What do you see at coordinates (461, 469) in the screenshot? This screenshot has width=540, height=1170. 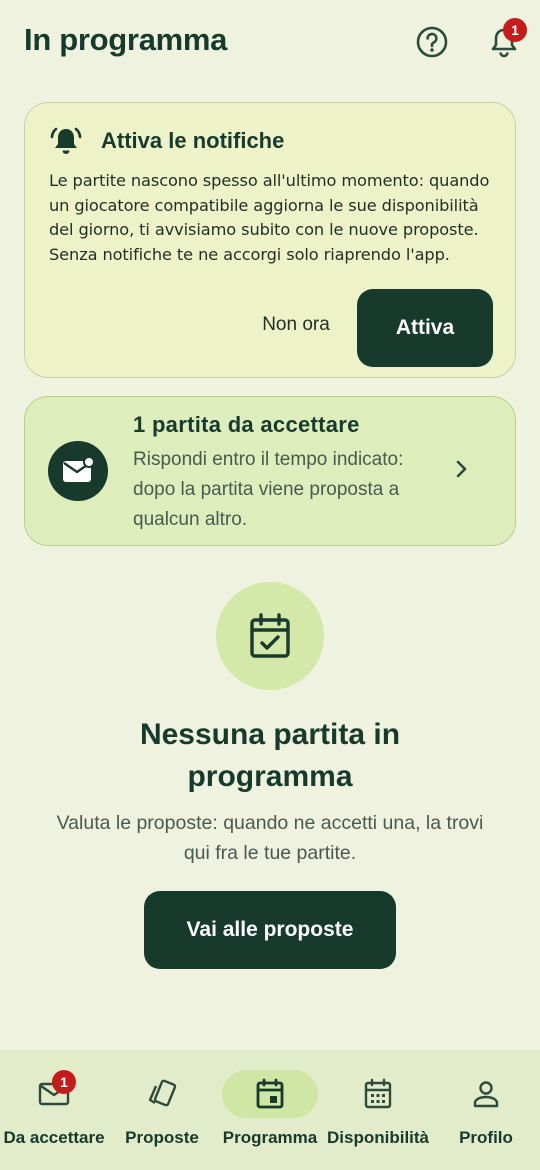 I see `chevron-right-icon` at bounding box center [461, 469].